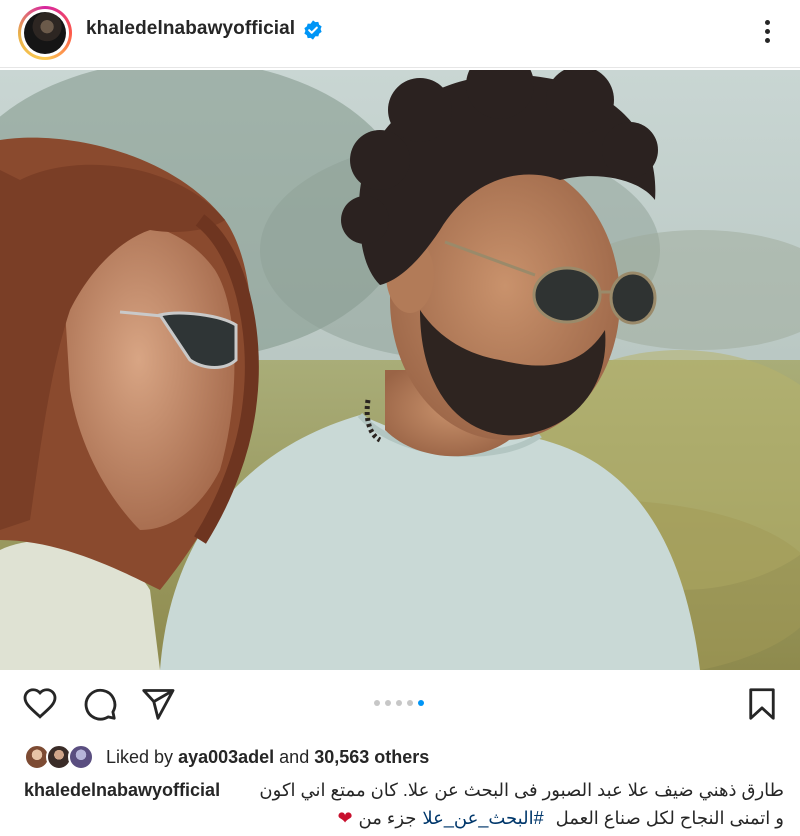 Image resolution: width=800 pixels, height=836 pixels. I want to click on likes-text: Liked by aya003adel and 30,563 others, so click(267, 757).